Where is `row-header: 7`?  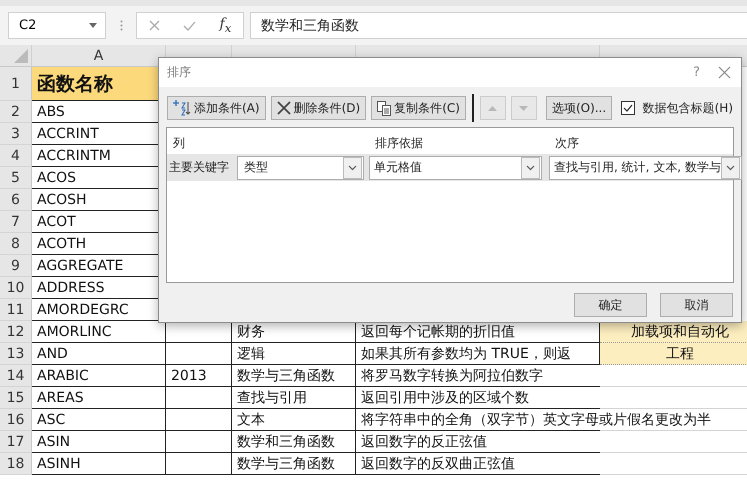 row-header: 7 is located at coordinates (16, 222).